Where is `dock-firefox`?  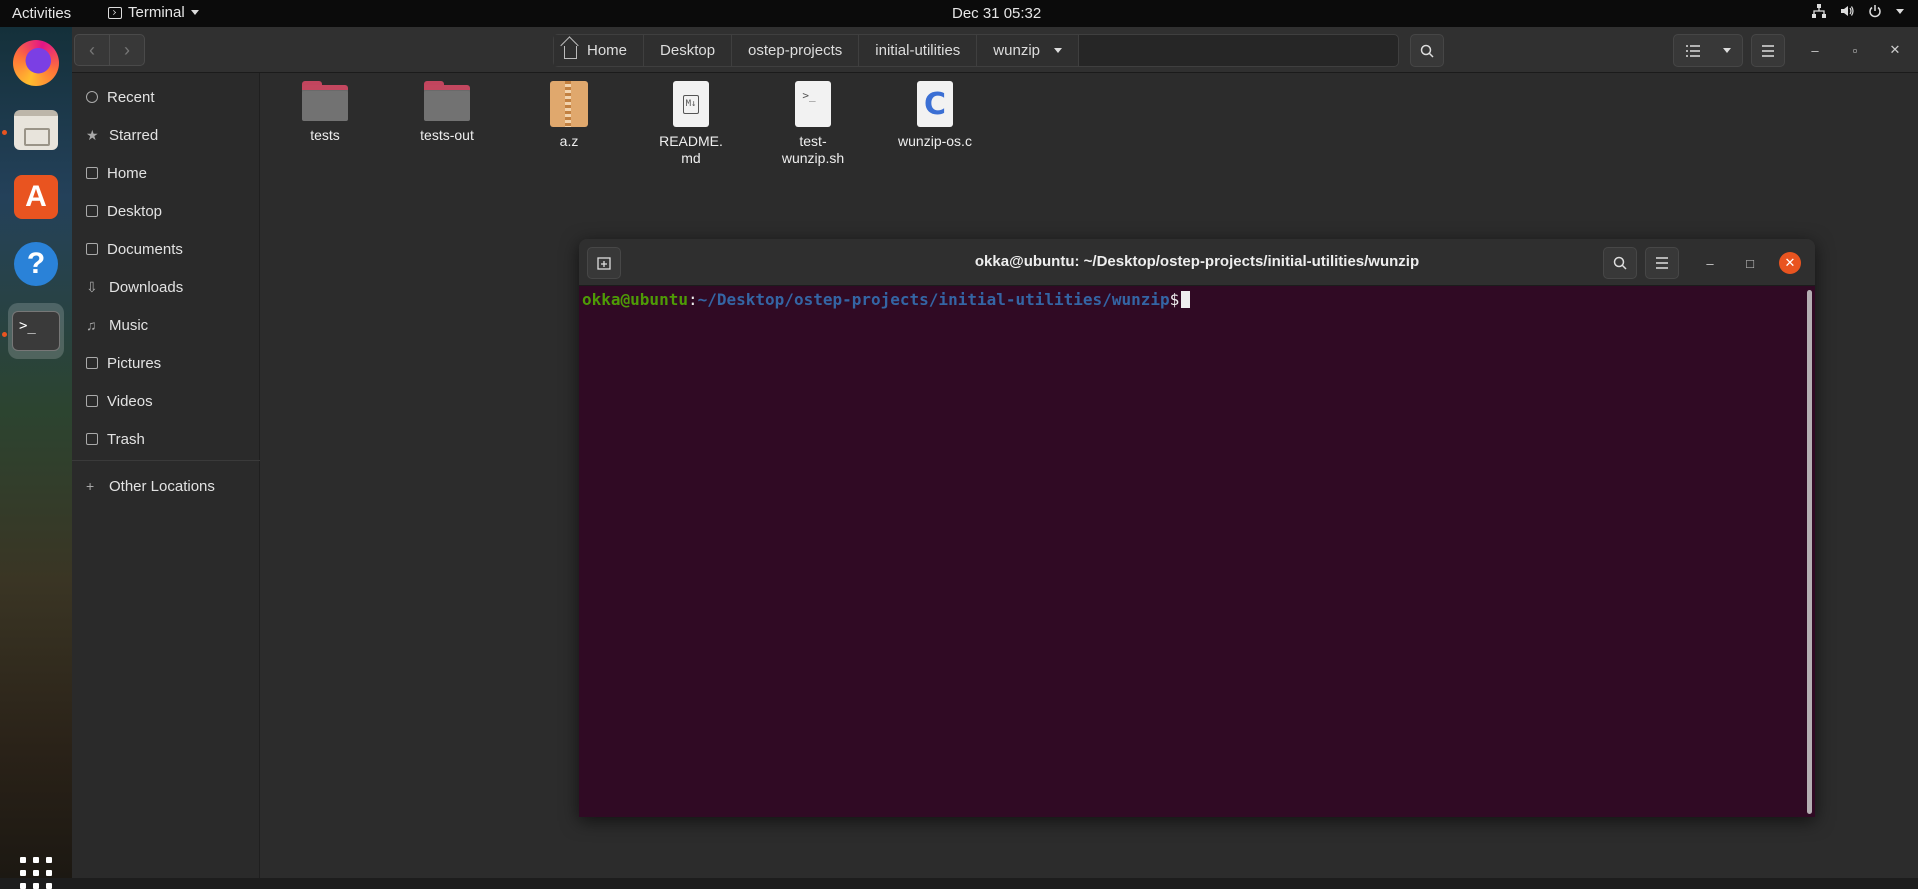 dock-firefox is located at coordinates (36, 63).